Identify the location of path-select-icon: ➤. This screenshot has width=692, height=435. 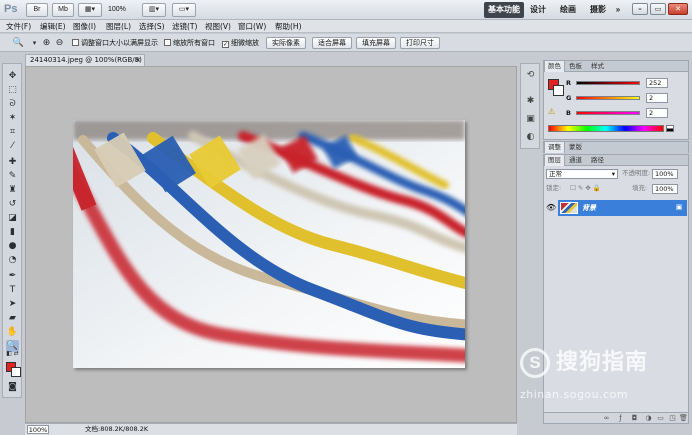
(12, 304).